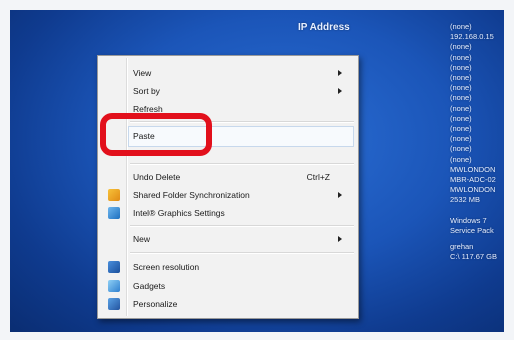 This screenshot has height=340, width=514. What do you see at coordinates (472, 230) in the screenshot?
I see `bginfo-value: Service Pack` at bounding box center [472, 230].